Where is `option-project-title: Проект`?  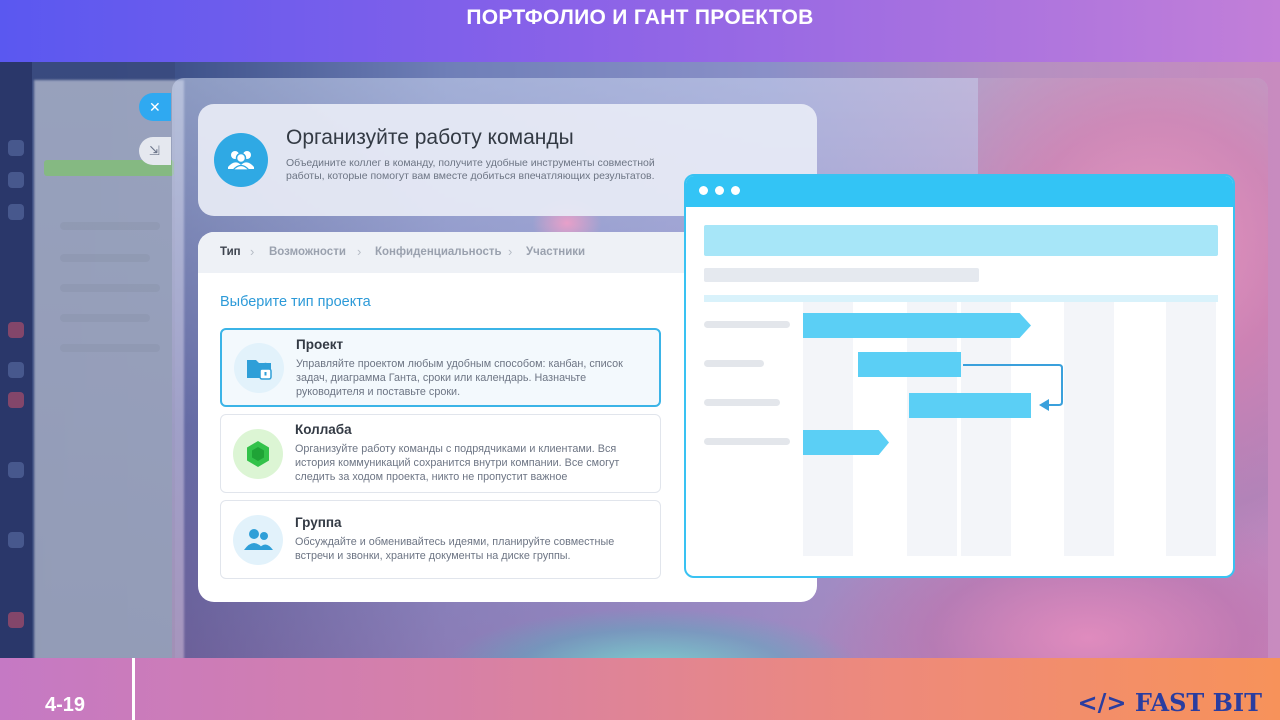 option-project-title: Проект is located at coordinates (320, 344).